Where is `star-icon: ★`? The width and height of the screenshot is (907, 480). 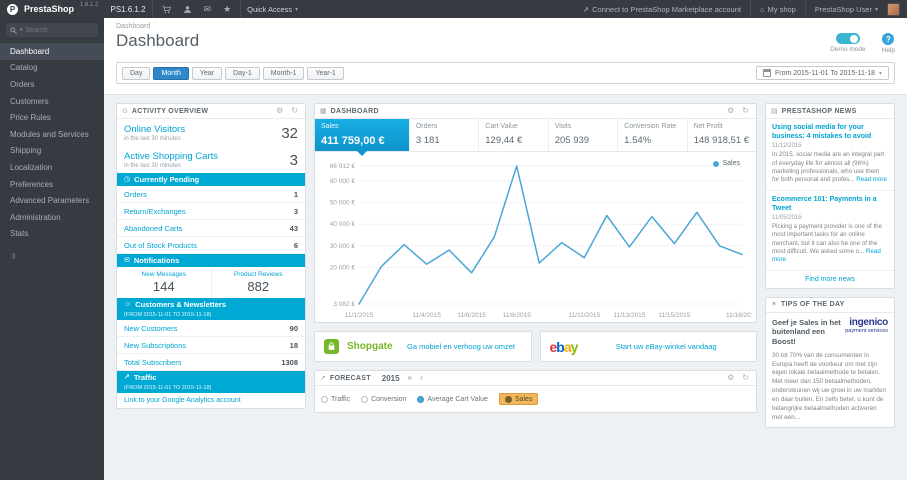 star-icon: ★ is located at coordinates (227, 9).